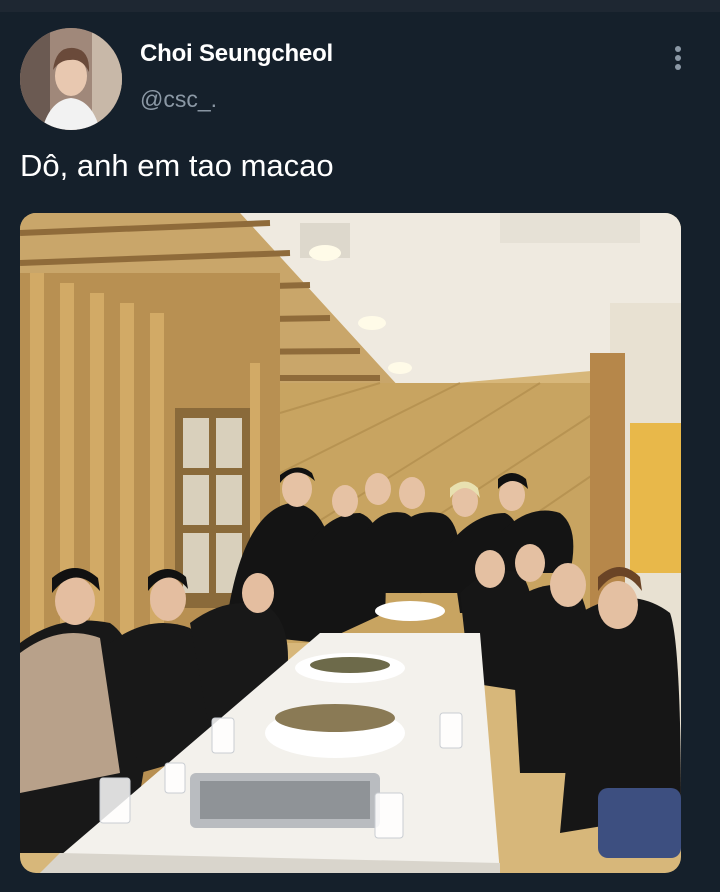  Describe the element at coordinates (178, 99) in the screenshot. I see `author-handle: @csc_.` at that location.